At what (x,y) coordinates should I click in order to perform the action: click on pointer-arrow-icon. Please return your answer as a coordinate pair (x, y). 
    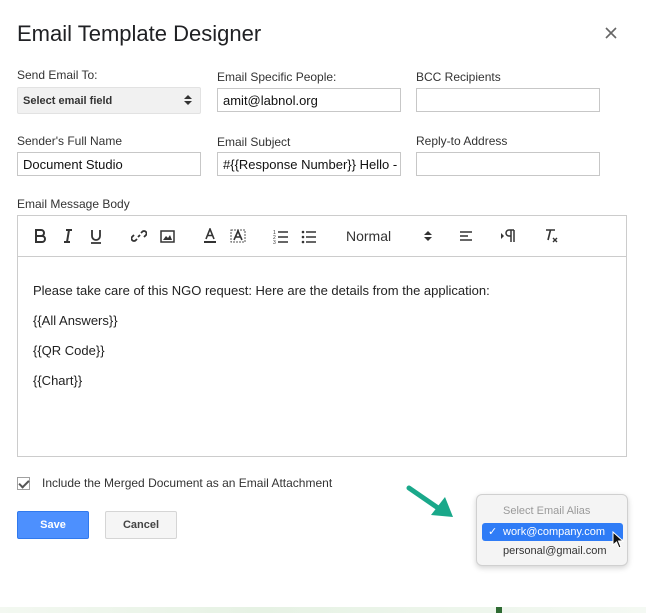
    Looking at the image, I should click on (431, 504).